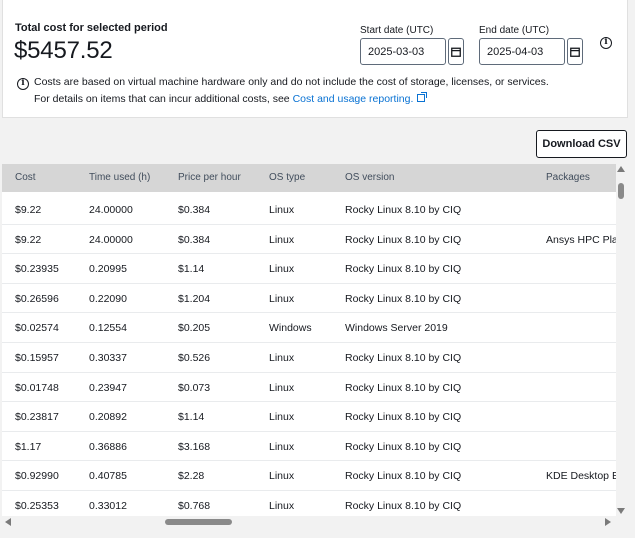 This screenshot has width=635, height=538. Describe the element at coordinates (621, 169) in the screenshot. I see `scroll-up-arrow-icon` at that location.